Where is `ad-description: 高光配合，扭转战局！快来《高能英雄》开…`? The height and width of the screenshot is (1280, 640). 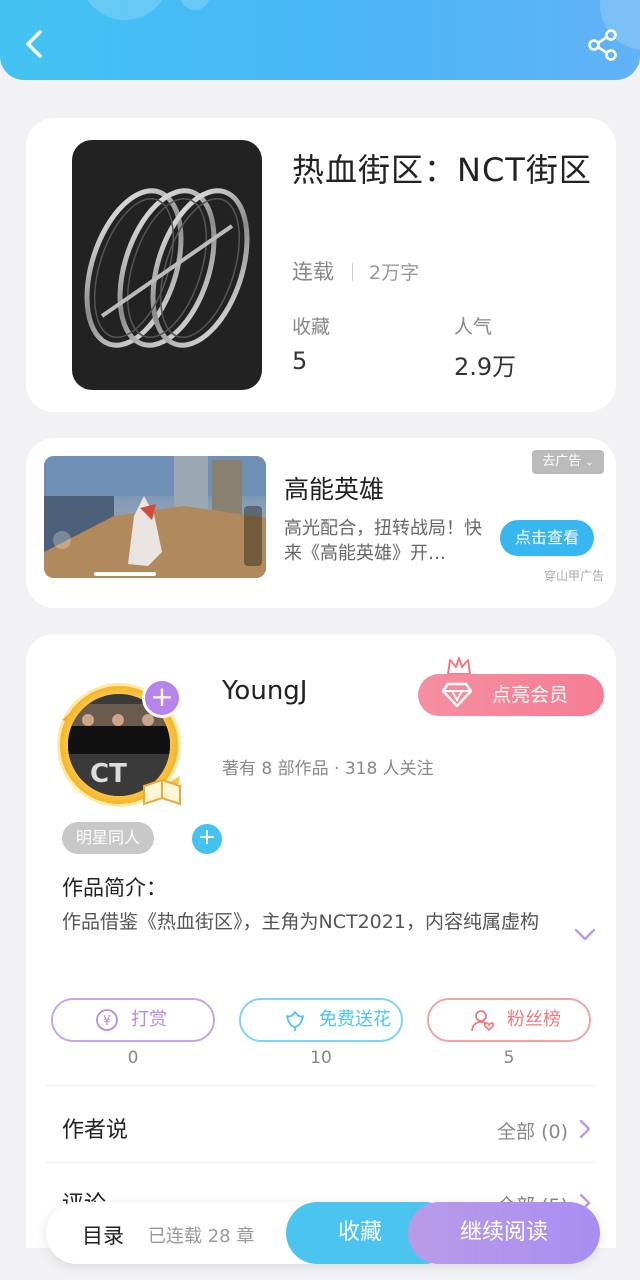 ad-description: 高光配合，扭转战局！快来《高能英雄》开… is located at coordinates (383, 541).